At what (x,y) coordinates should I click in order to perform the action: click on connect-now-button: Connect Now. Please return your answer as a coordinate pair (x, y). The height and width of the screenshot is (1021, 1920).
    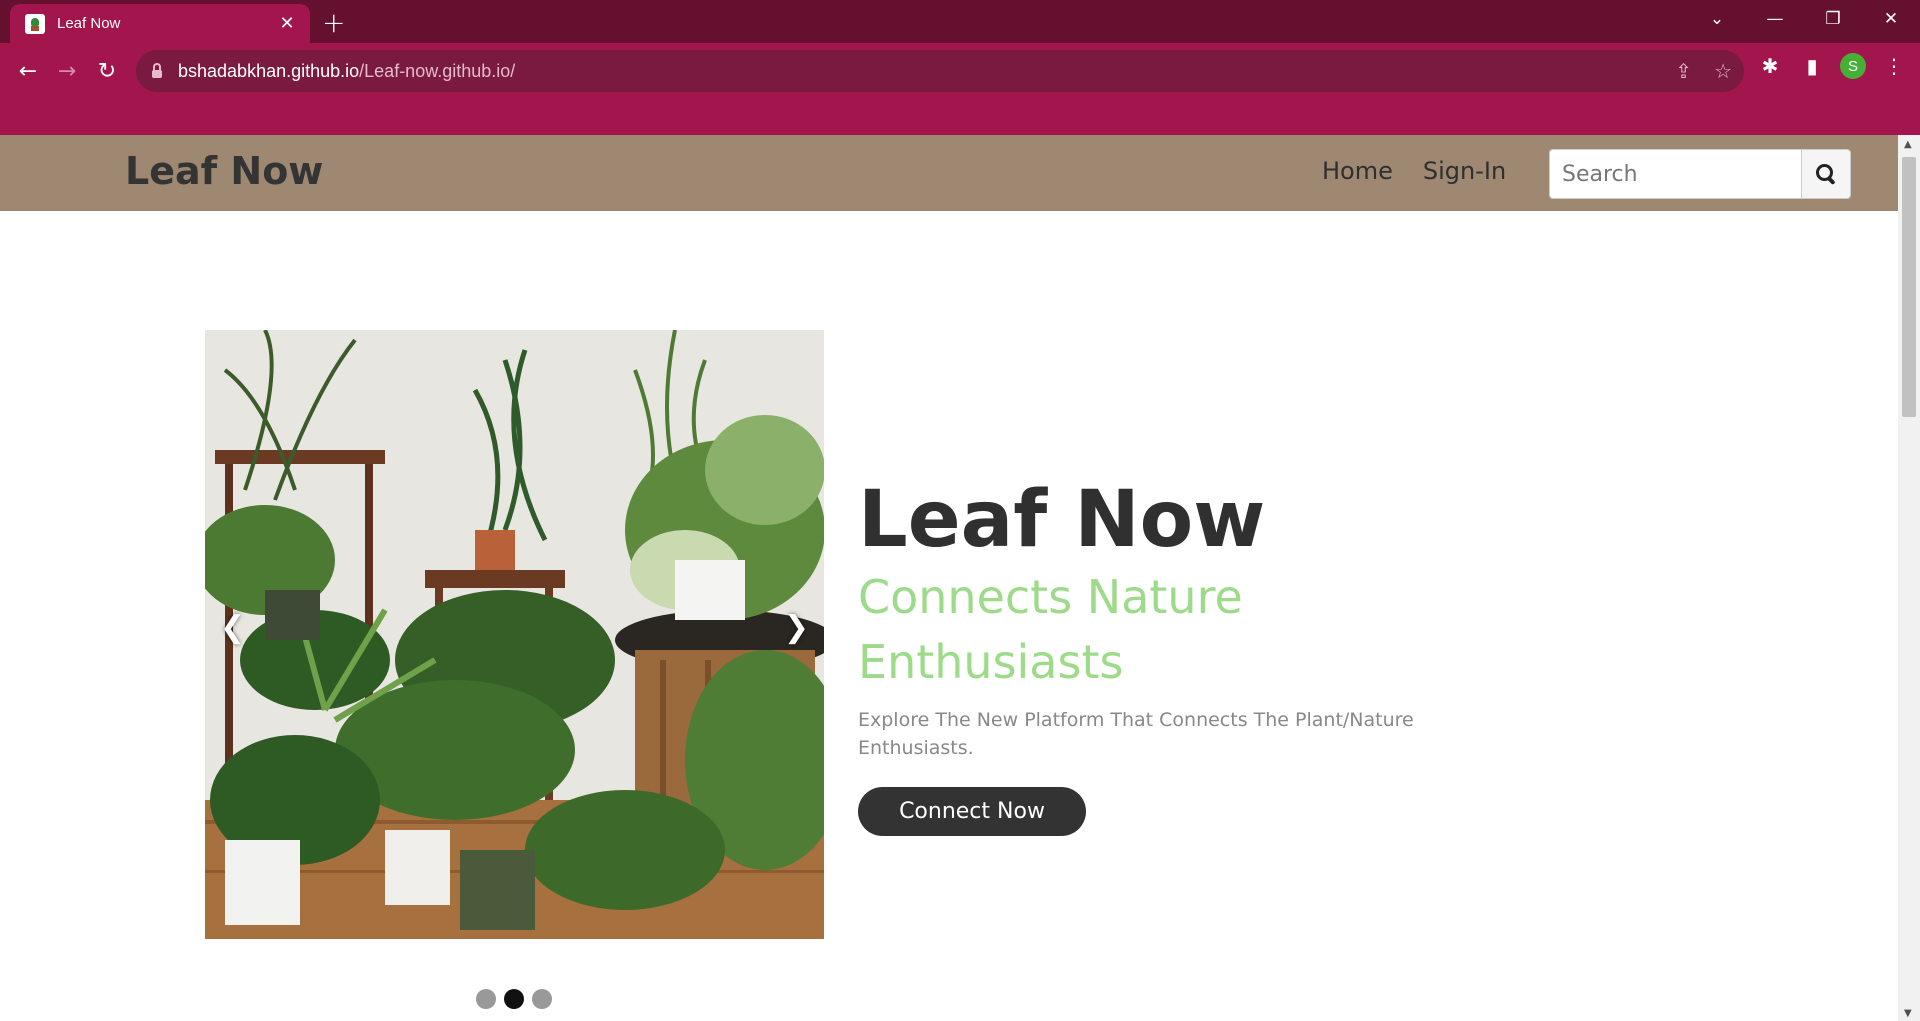
    Looking at the image, I should click on (972, 811).